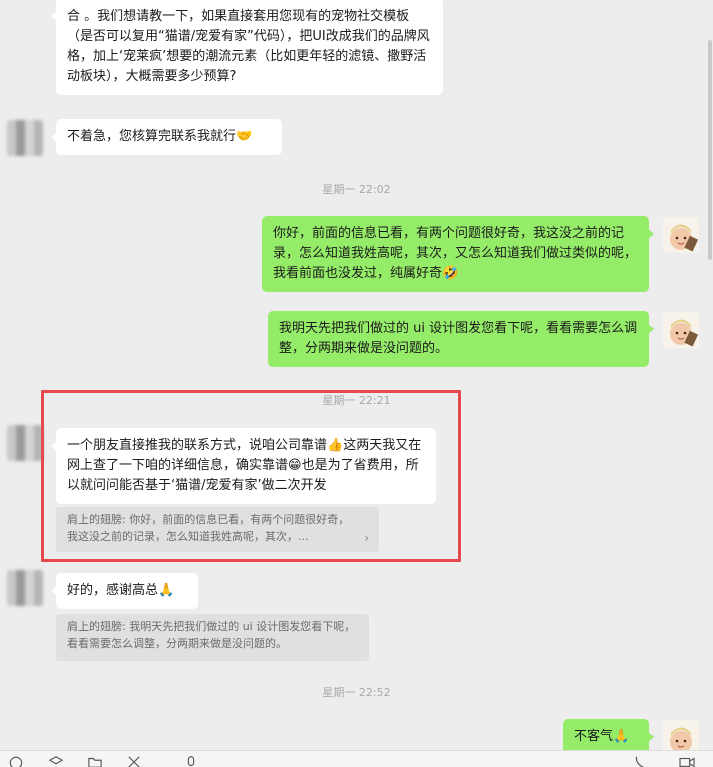 The height and width of the screenshot is (767, 713). I want to click on scrollbar-thumb, so click(710, 150).